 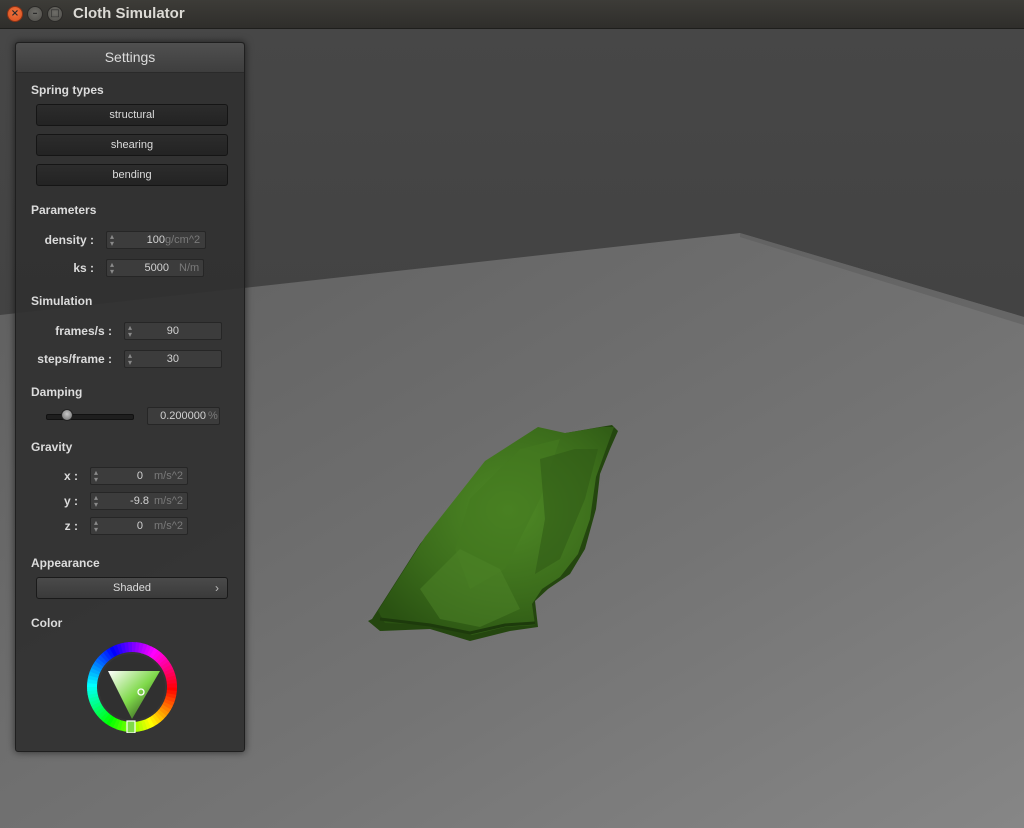 I want to click on window-maximize-button: □, so click(x=55, y=14).